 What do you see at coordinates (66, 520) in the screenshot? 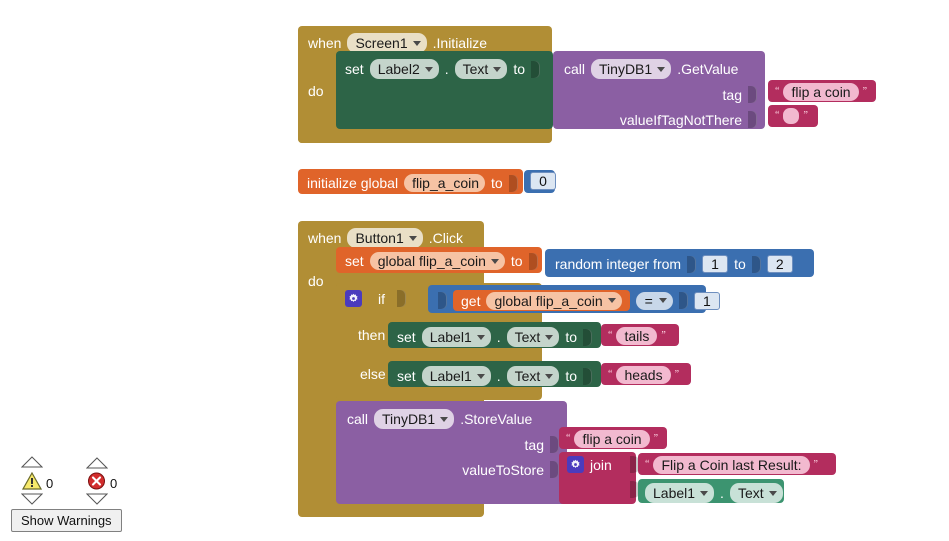
I see `show-warnings-button: Show Warnings` at bounding box center [66, 520].